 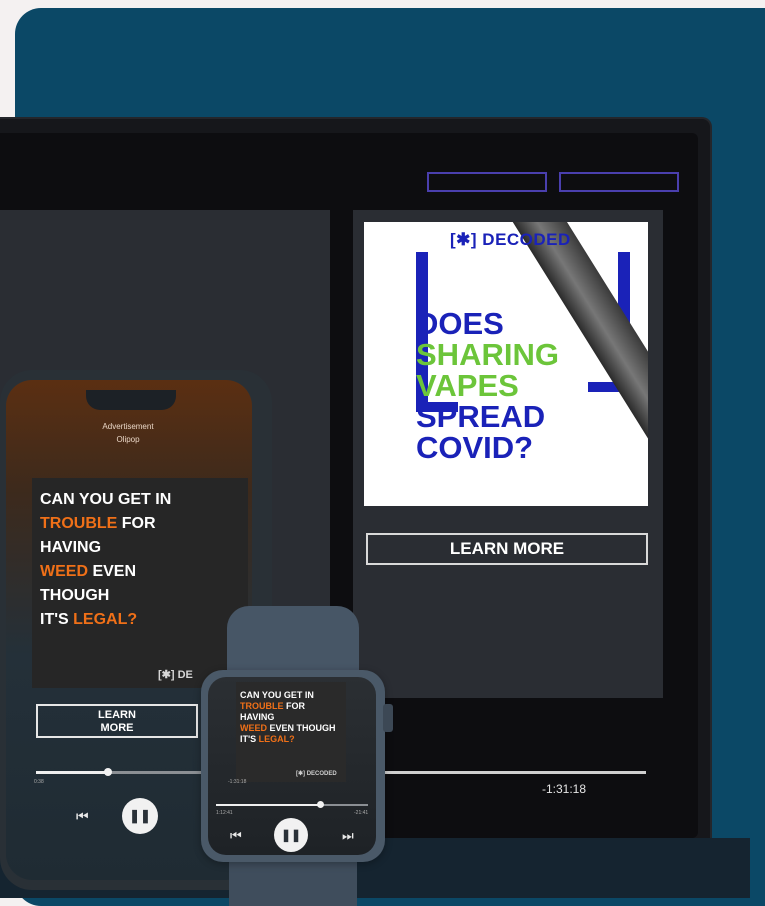 What do you see at coordinates (131, 400) in the screenshot?
I see `phone-notch` at bounding box center [131, 400].